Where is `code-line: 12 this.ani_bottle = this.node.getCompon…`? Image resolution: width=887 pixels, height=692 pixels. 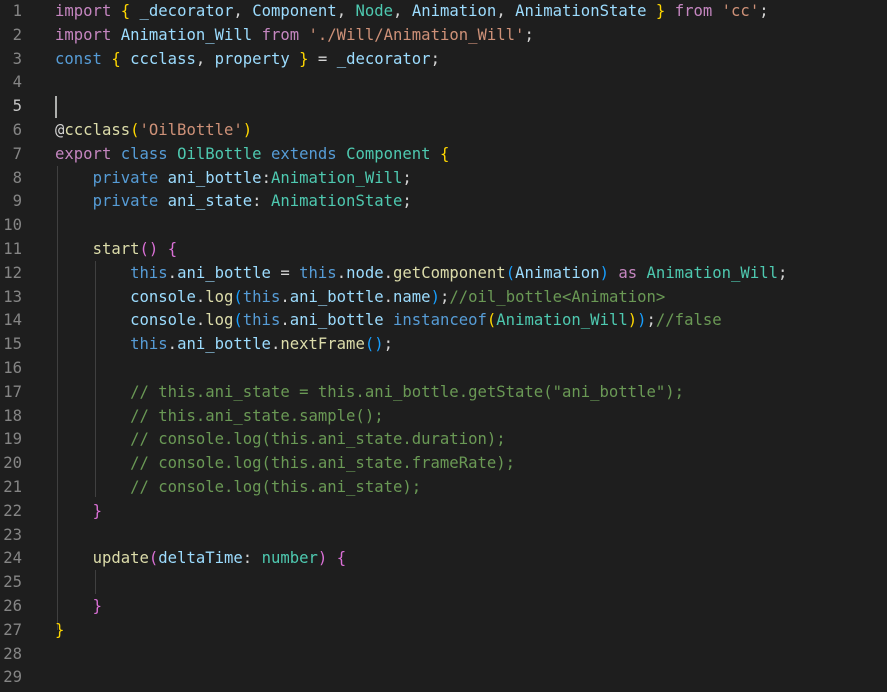
code-line: 12 this.ani_bottle = this.node.getCompon… is located at coordinates (443, 274).